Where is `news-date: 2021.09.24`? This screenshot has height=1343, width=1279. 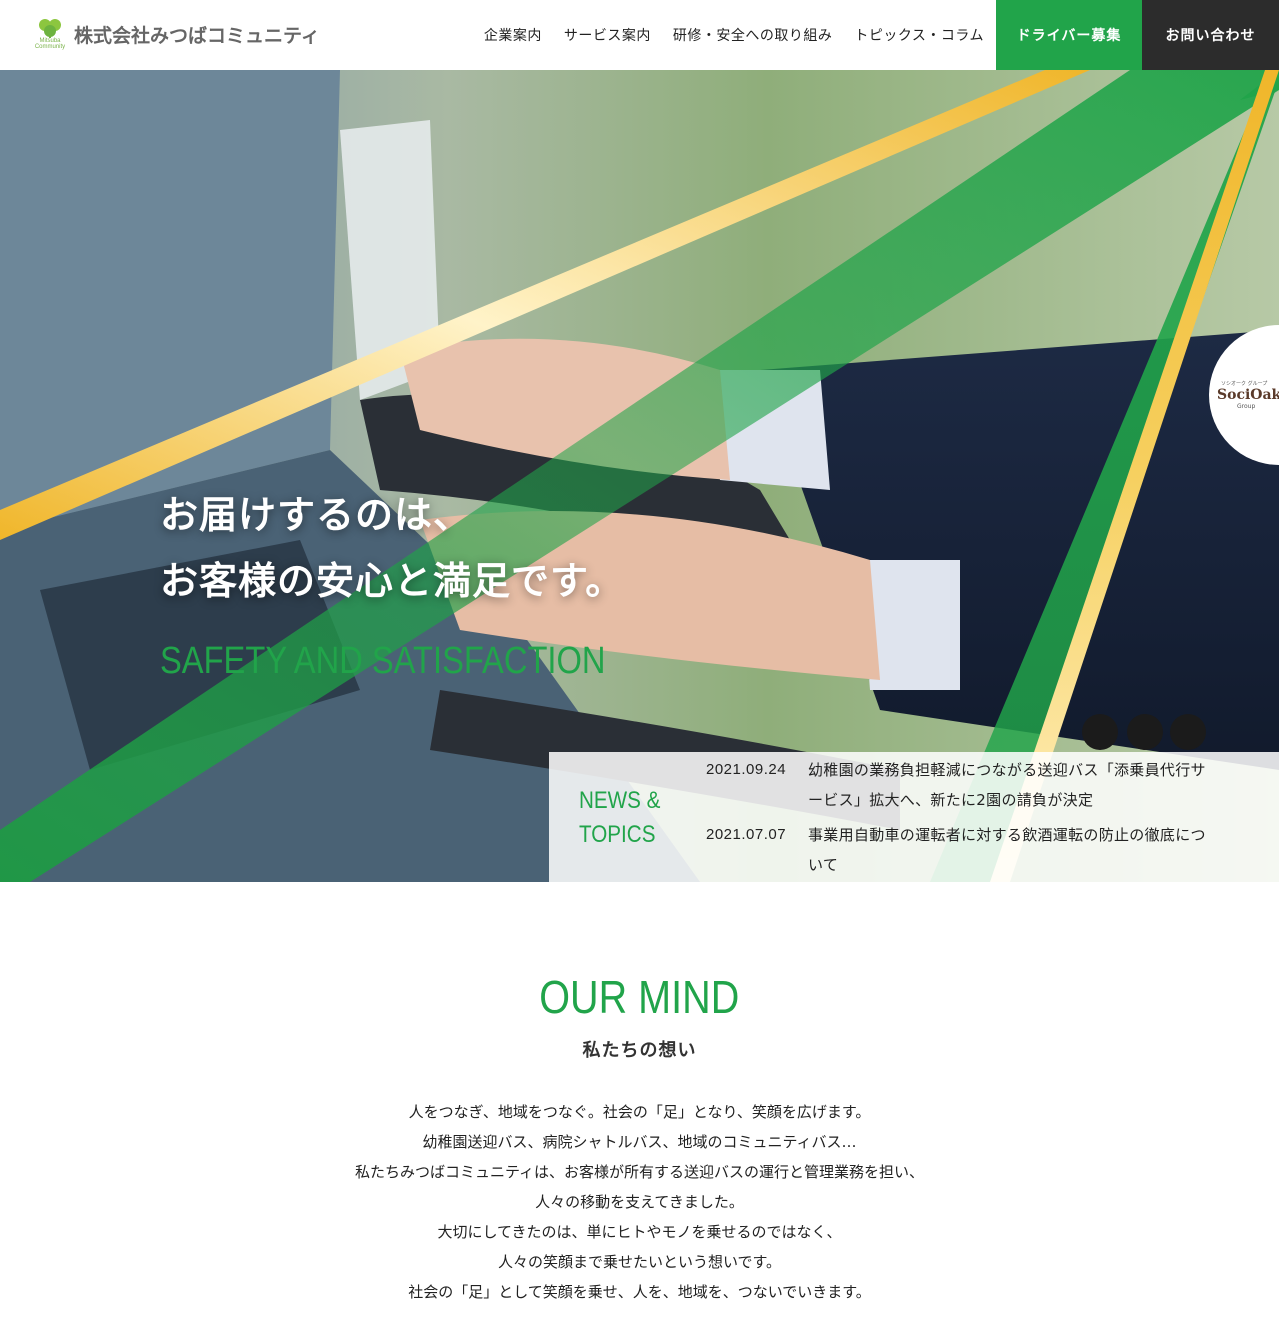
news-date: 2021.09.24 is located at coordinates (746, 769).